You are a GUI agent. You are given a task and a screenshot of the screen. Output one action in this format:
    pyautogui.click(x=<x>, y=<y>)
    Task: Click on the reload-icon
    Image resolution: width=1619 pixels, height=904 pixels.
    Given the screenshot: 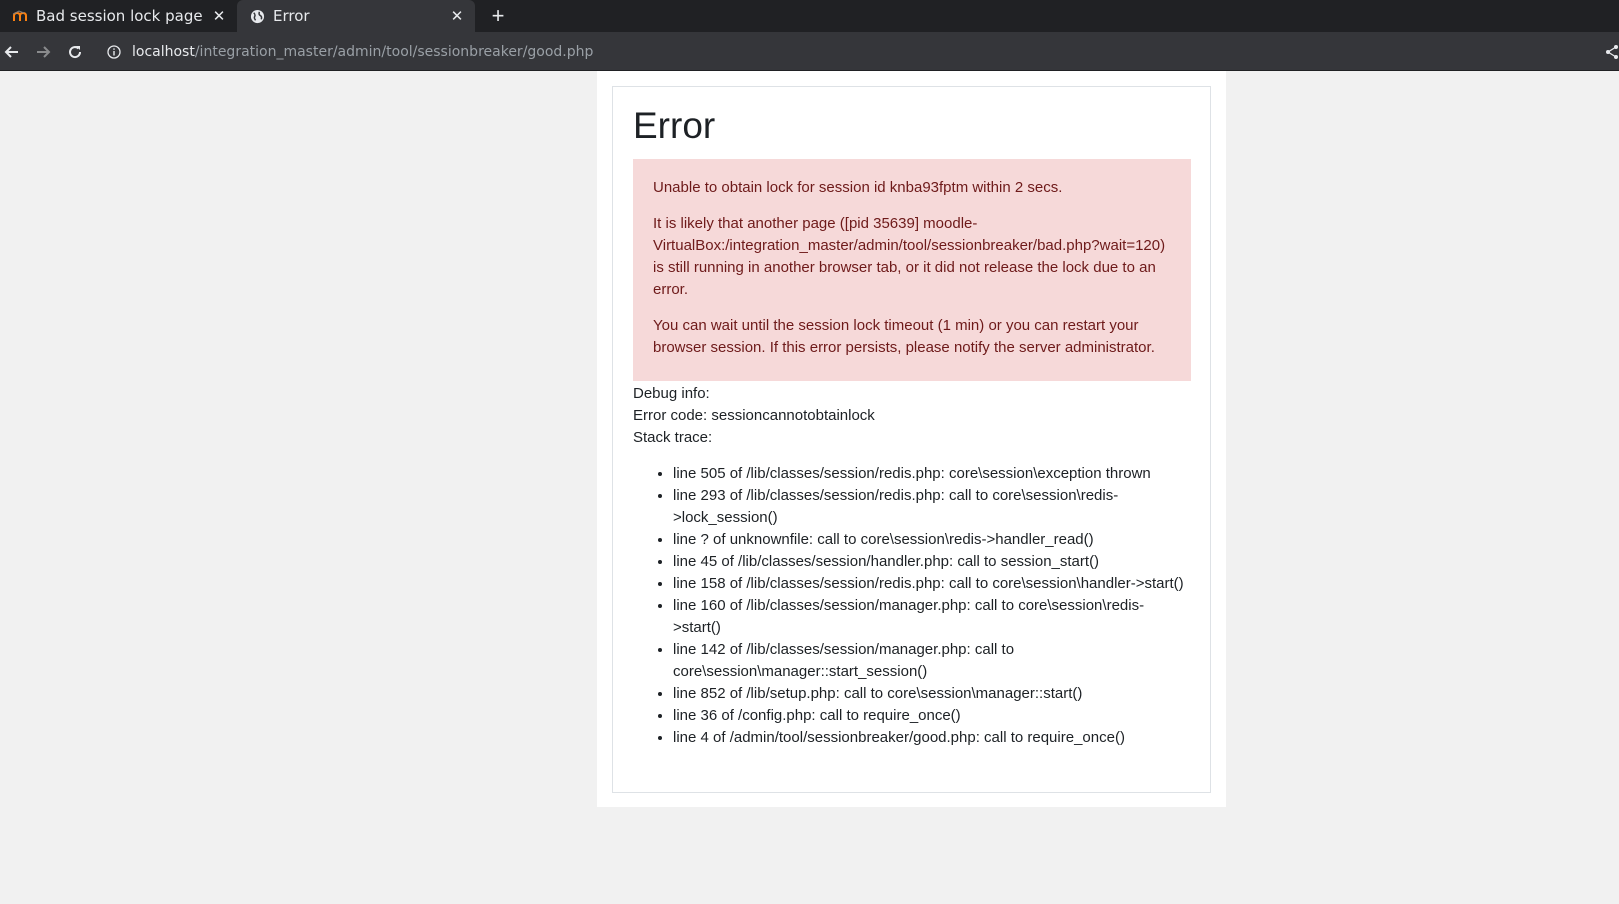 What is the action you would take?
    pyautogui.click(x=75, y=52)
    